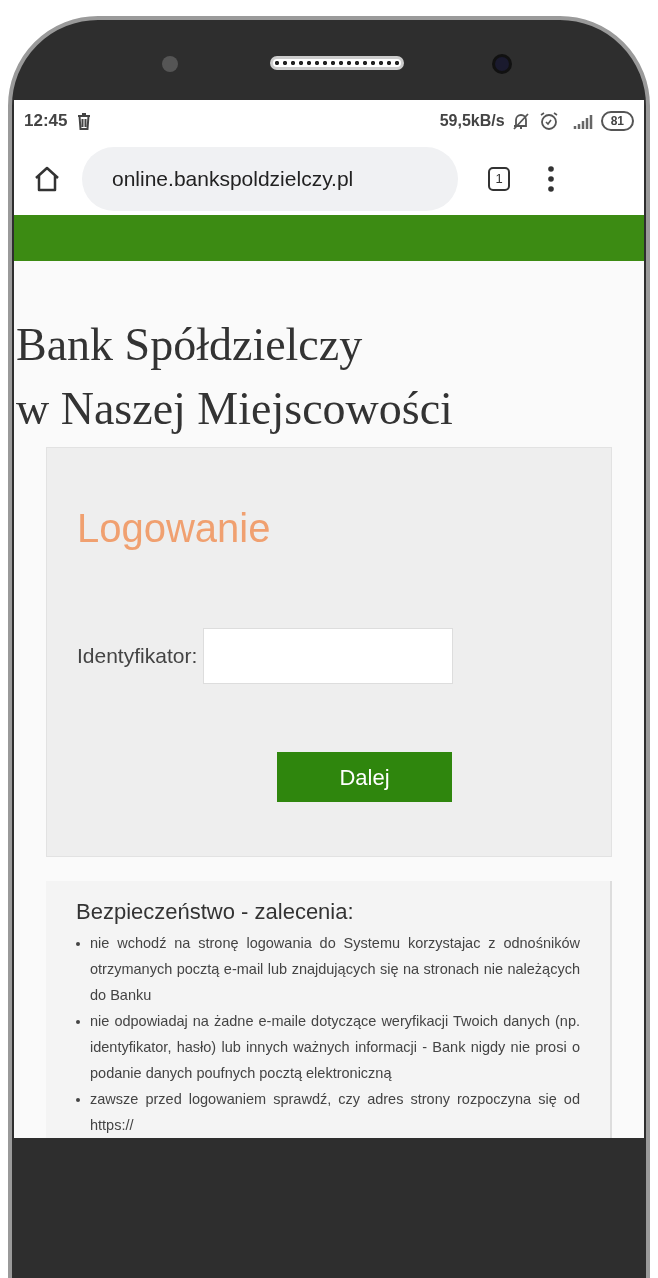  Describe the element at coordinates (235, 409) in the screenshot. I see `bank-name-line: w Naszej Miejscowości` at that location.